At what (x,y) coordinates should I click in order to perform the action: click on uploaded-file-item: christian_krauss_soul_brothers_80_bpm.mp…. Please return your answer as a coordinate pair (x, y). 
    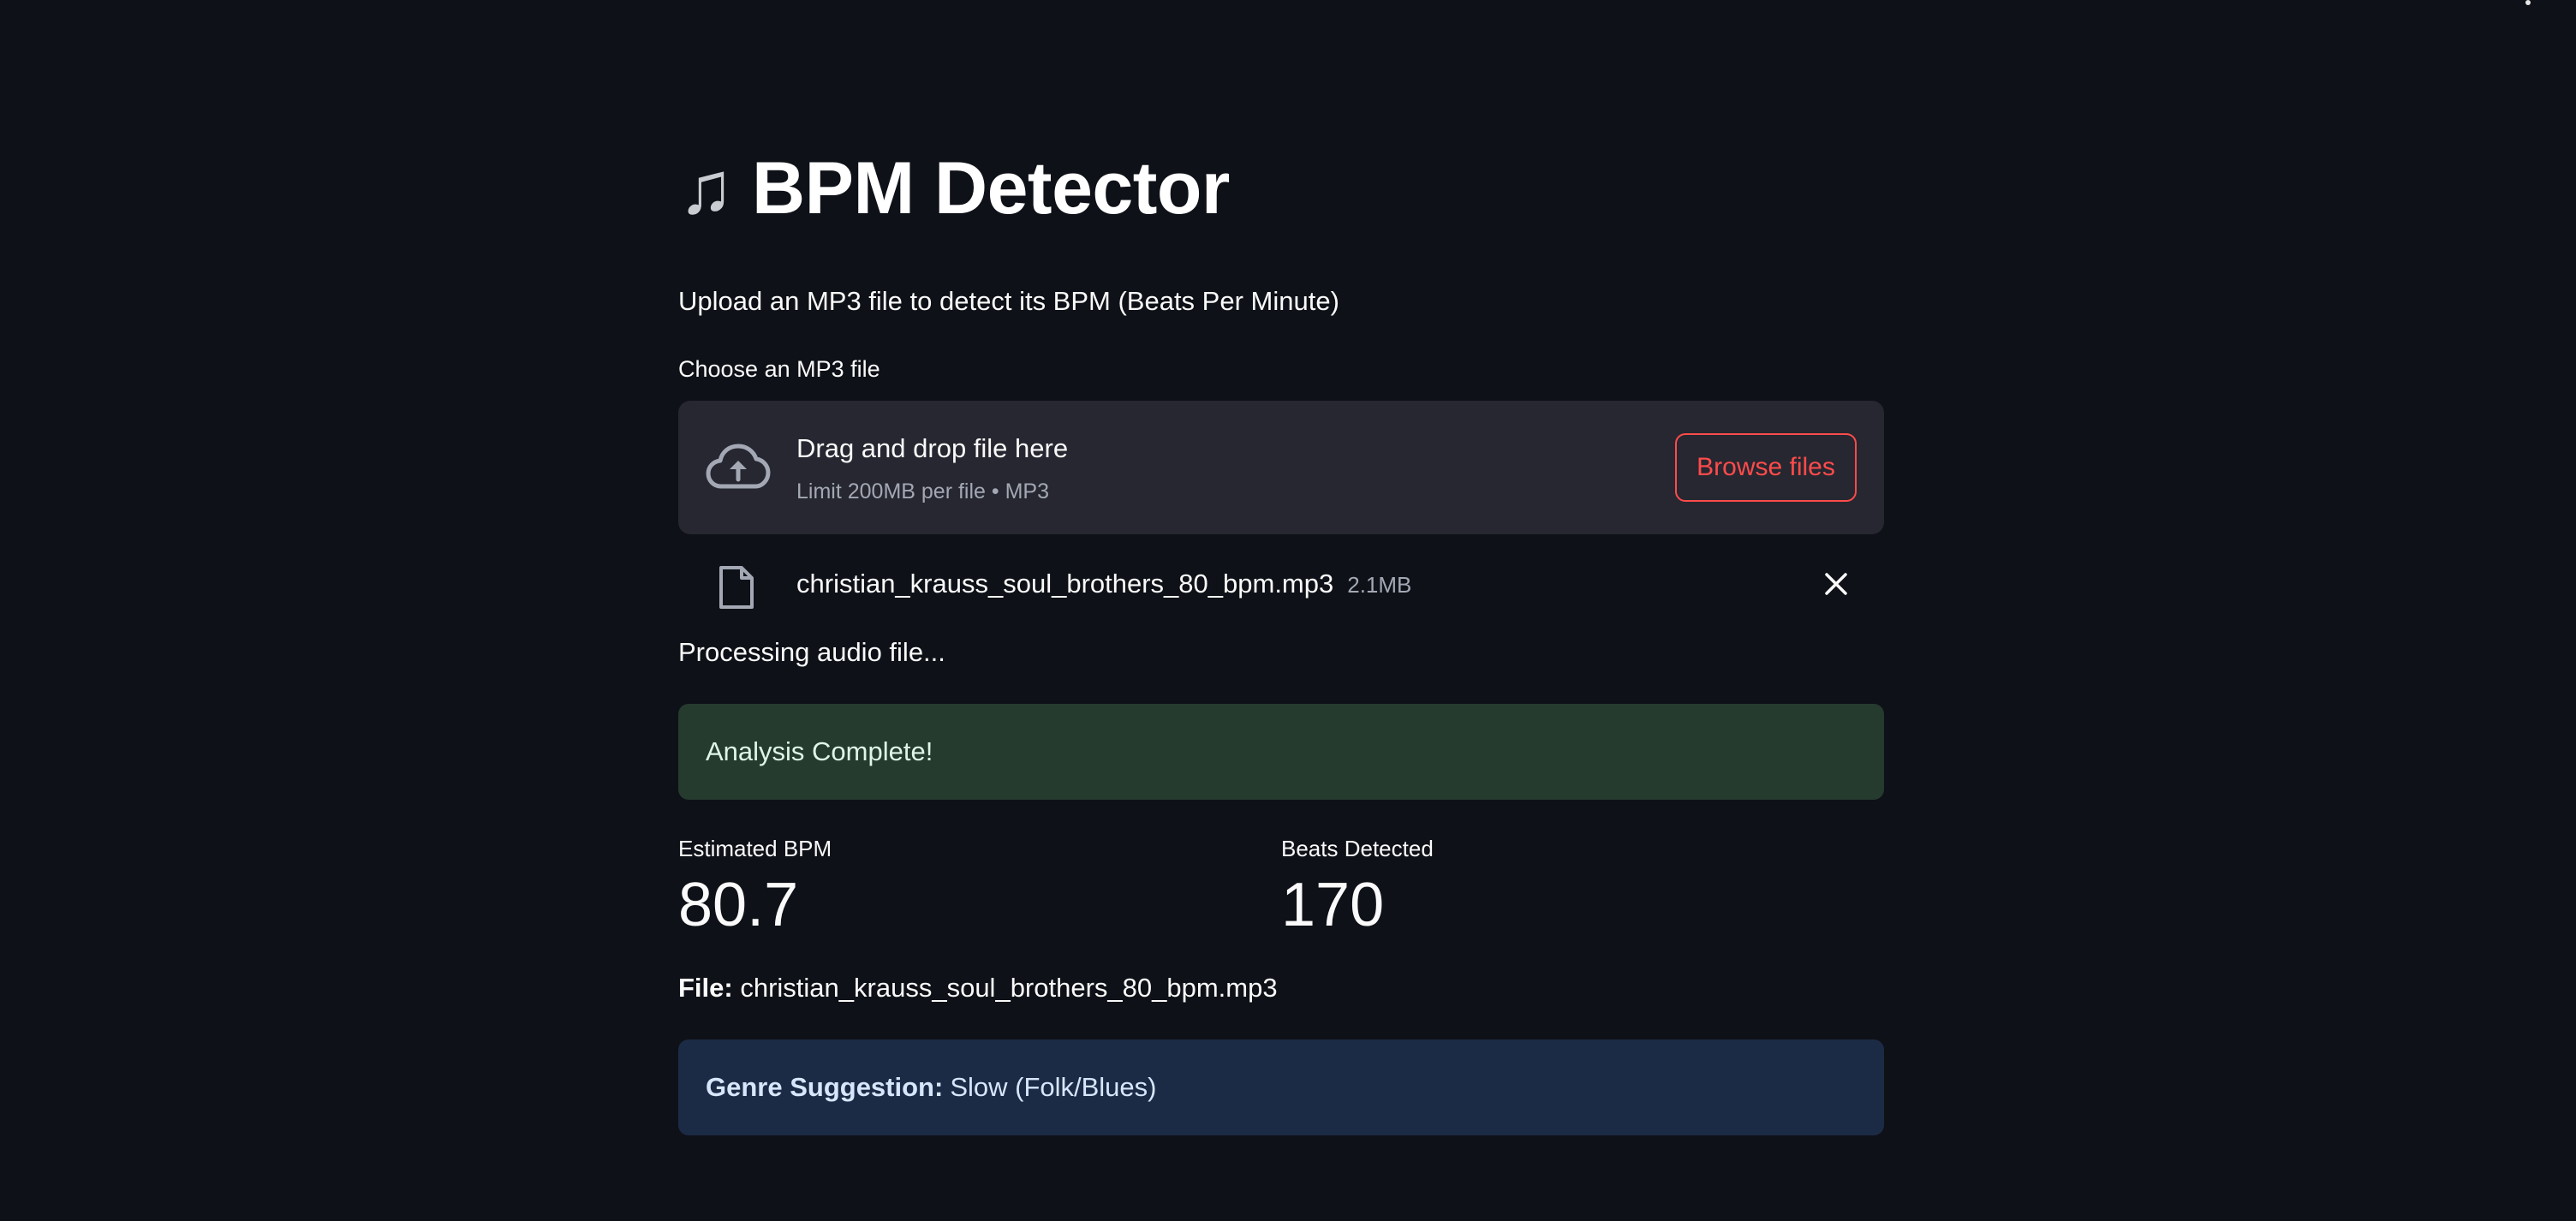
    Looking at the image, I should click on (1281, 584).